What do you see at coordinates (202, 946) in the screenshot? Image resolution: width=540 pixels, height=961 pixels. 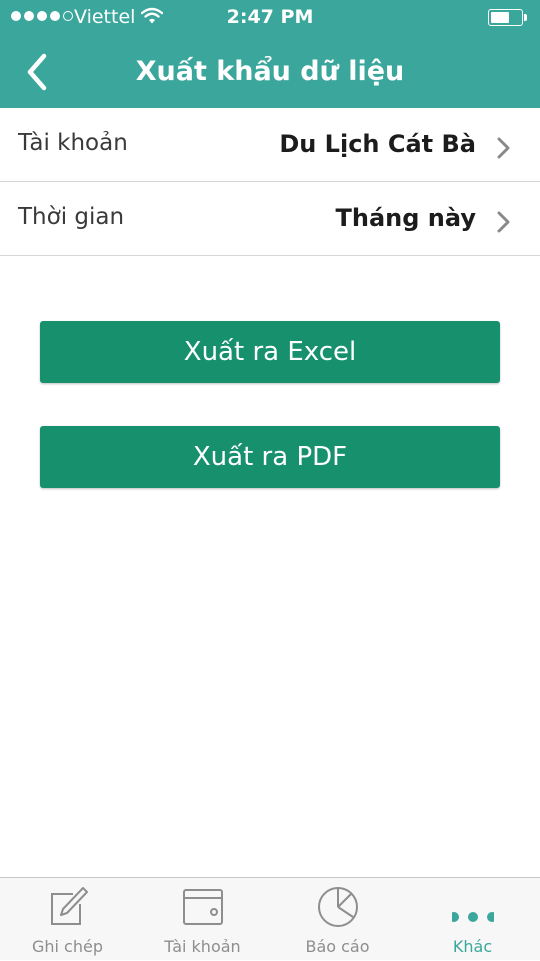 I see `tab-label: Tài khoản` at bounding box center [202, 946].